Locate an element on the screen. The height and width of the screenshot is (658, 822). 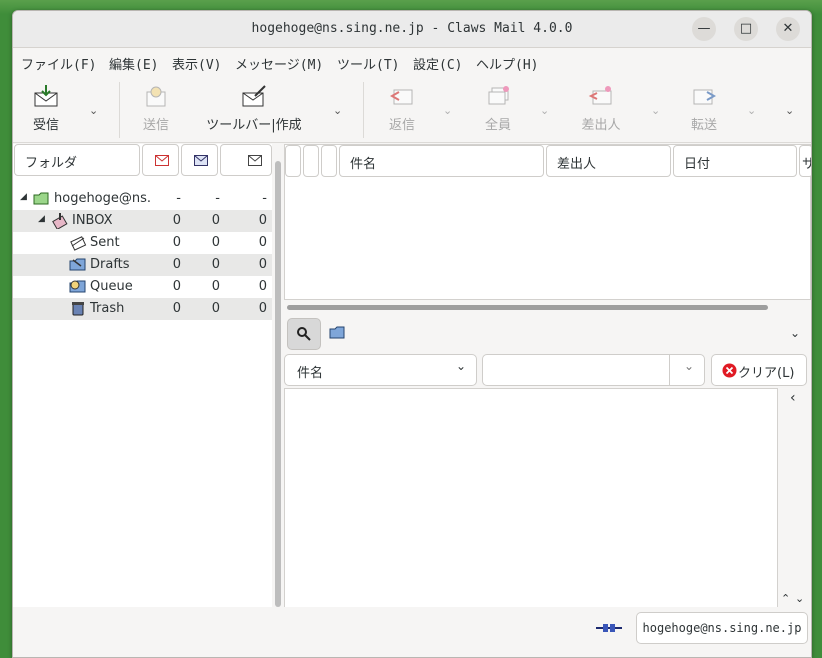
maximize-button: □ is located at coordinates (746, 29).